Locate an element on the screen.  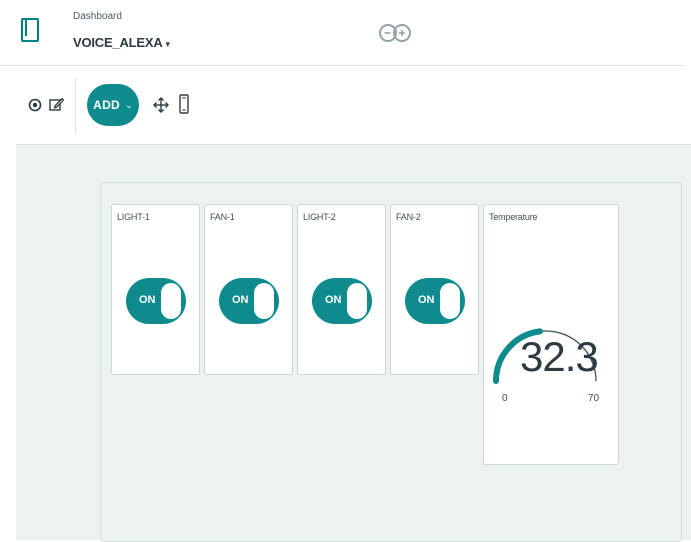
caret-down-icon: ▾ is located at coordinates (168, 44).